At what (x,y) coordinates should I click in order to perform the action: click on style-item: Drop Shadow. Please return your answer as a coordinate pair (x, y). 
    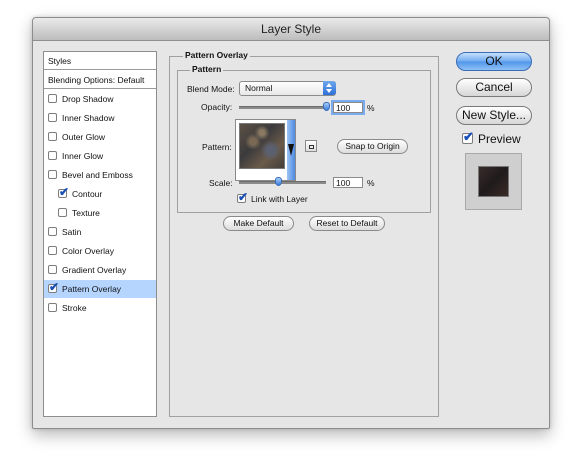
    Looking at the image, I should click on (100, 99).